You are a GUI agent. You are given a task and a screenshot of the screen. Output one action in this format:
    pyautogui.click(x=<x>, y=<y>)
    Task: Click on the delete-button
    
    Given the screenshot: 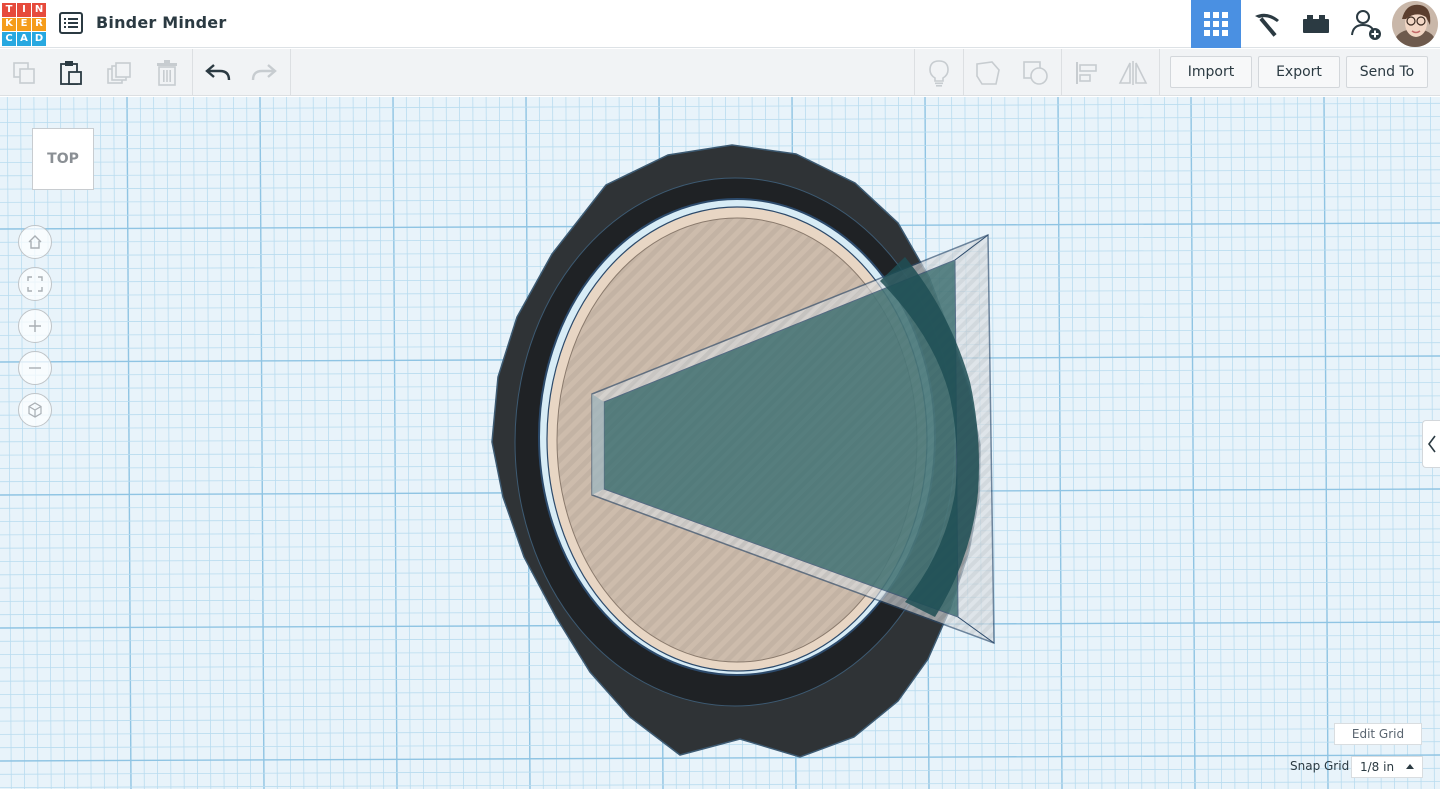 What is the action you would take?
    pyautogui.click(x=167, y=72)
    